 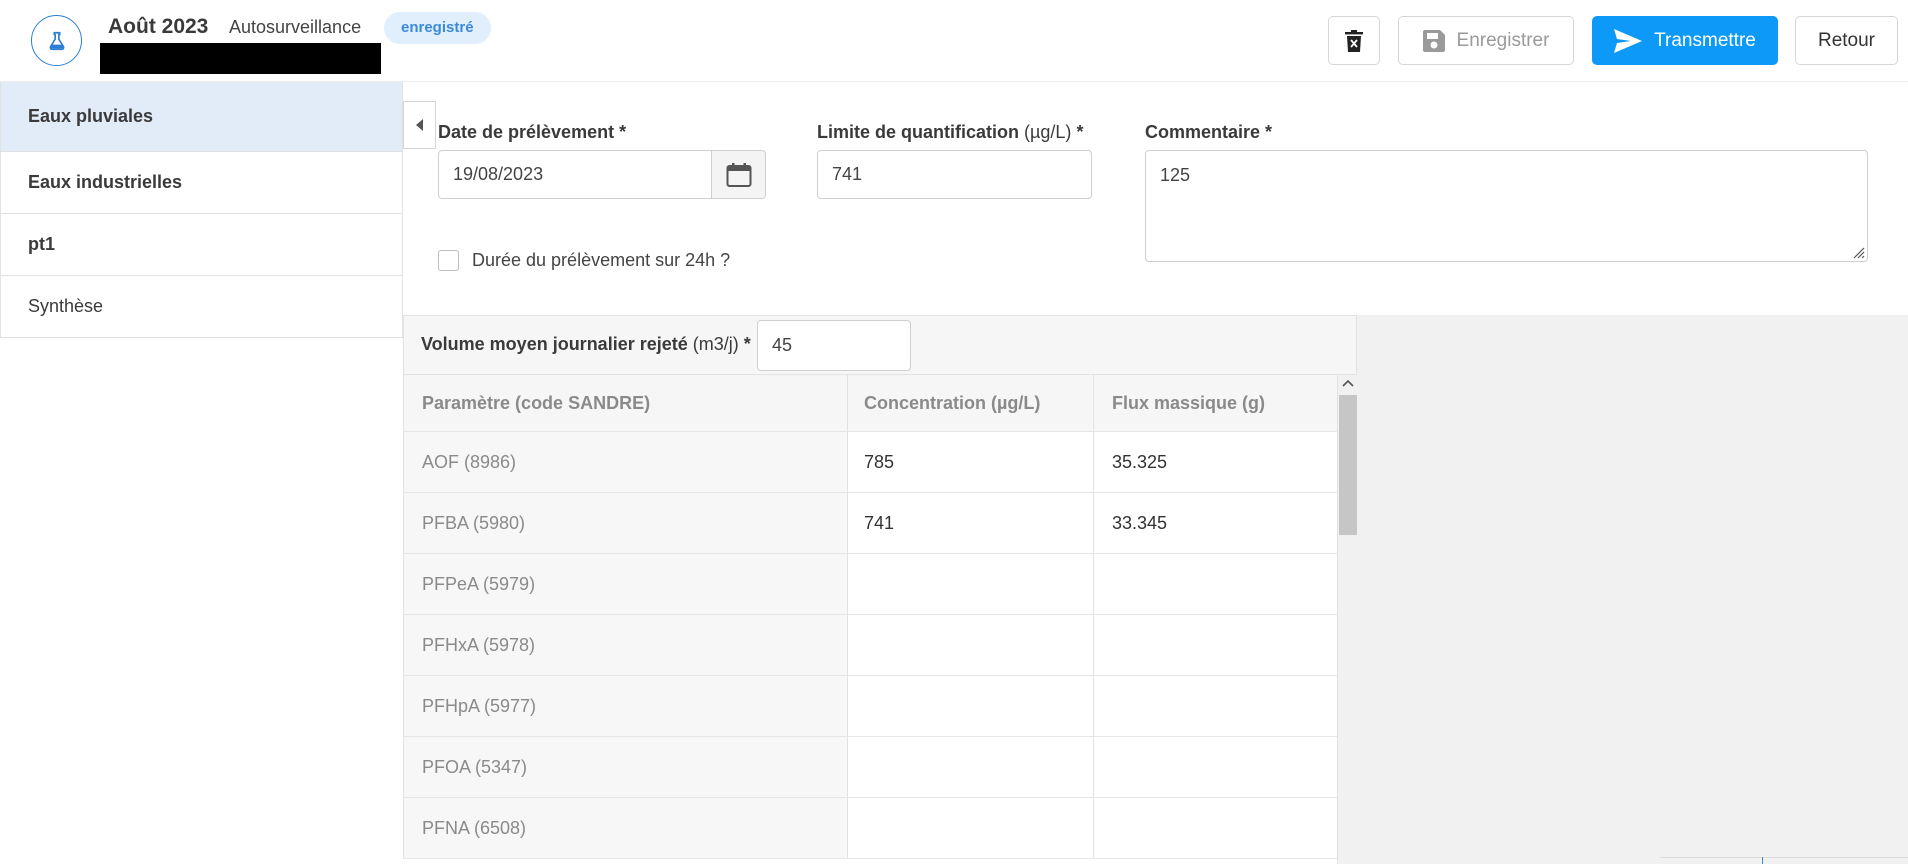 I want to click on table-row: PFBA (5980) 741 33.345, so click(x=870, y=523).